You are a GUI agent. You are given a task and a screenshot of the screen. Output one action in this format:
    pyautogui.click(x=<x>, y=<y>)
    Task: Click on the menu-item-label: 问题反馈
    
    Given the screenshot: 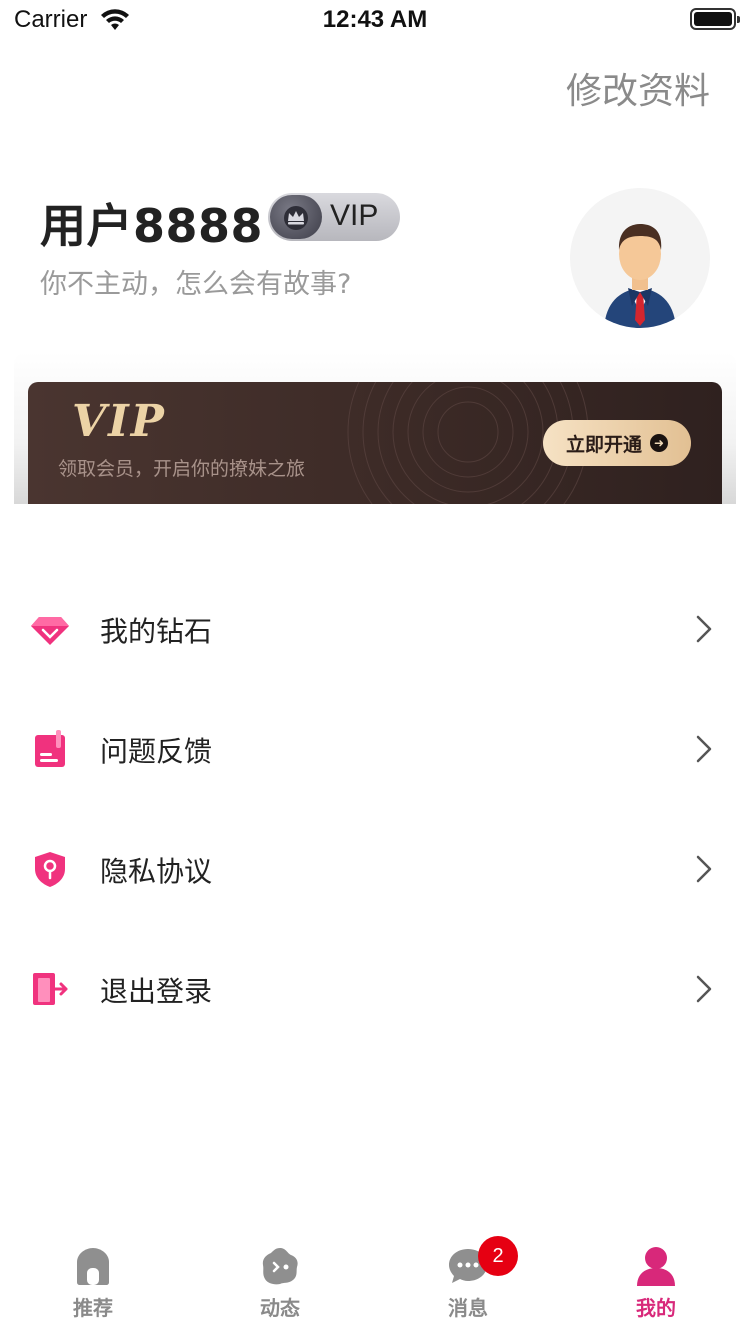 What is the action you would take?
    pyautogui.click(x=156, y=751)
    